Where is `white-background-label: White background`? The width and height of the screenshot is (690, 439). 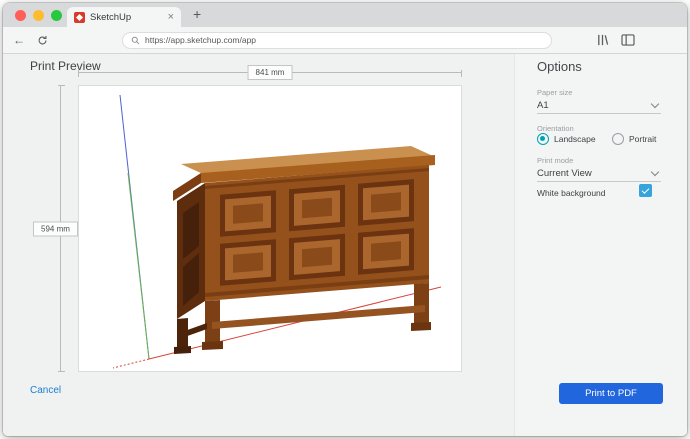
white-background-label: White background is located at coordinates (571, 193).